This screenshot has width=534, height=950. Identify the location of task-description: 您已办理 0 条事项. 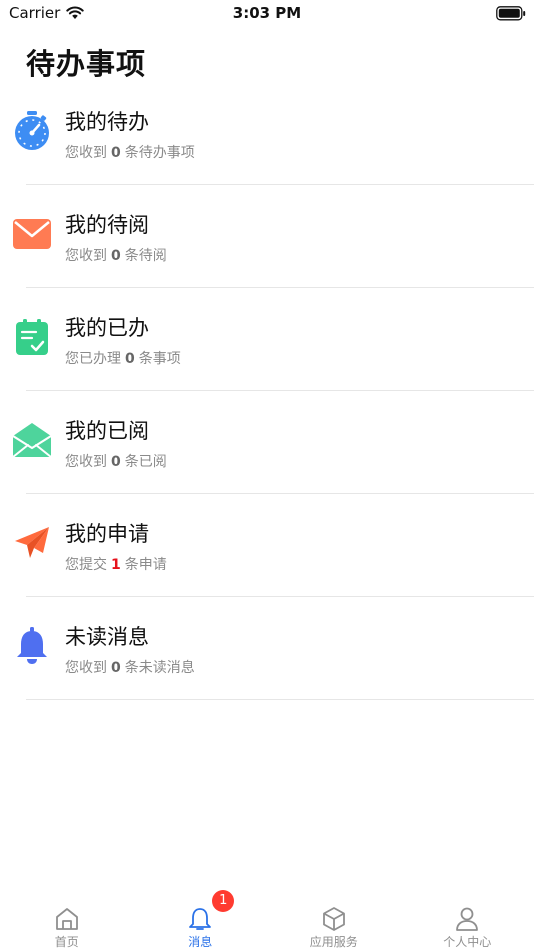
(123, 358).